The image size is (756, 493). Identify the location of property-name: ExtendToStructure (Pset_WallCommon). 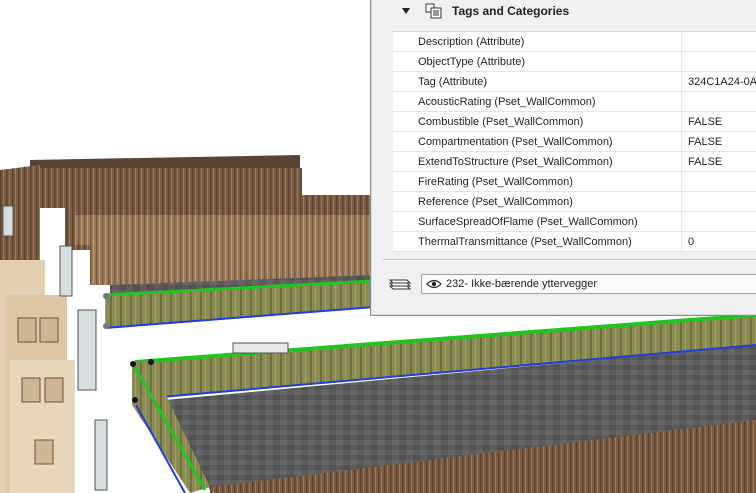
(515, 162).